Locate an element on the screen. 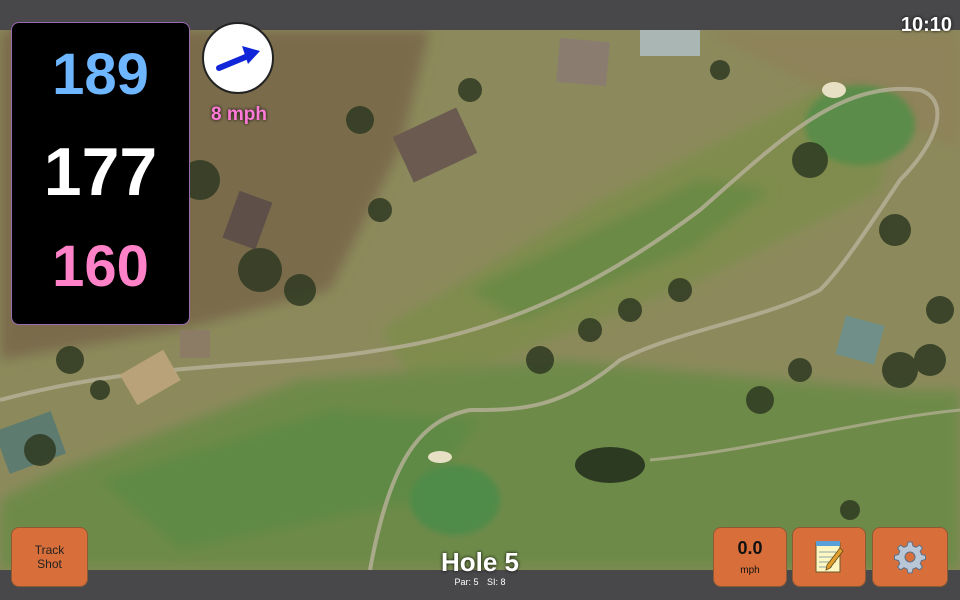 This screenshot has width=960, height=600. distance-back: 189 is located at coordinates (100, 74).